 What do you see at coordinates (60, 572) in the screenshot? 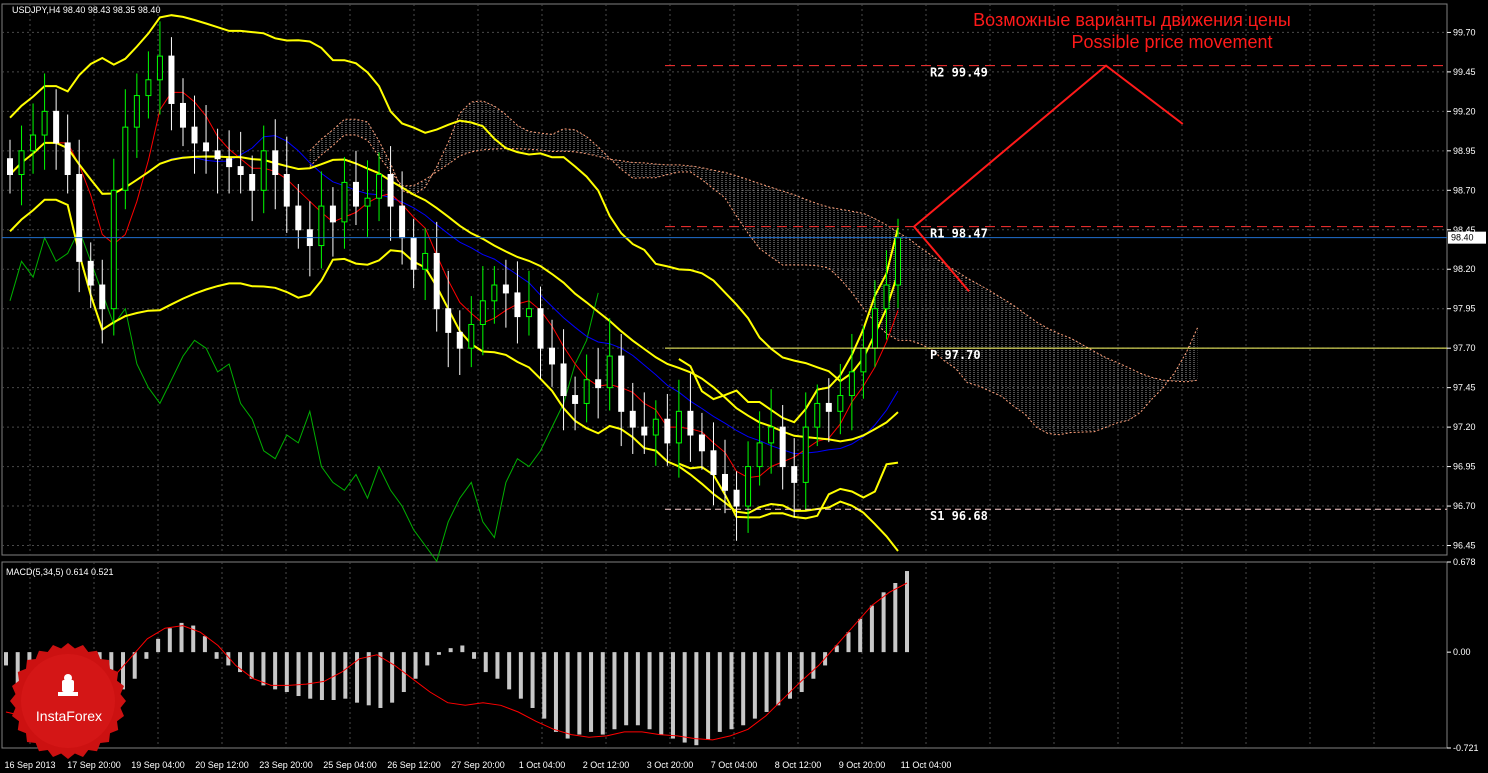
I see `macd-header: MACD(5,34,5) 0.614 0.521` at bounding box center [60, 572].